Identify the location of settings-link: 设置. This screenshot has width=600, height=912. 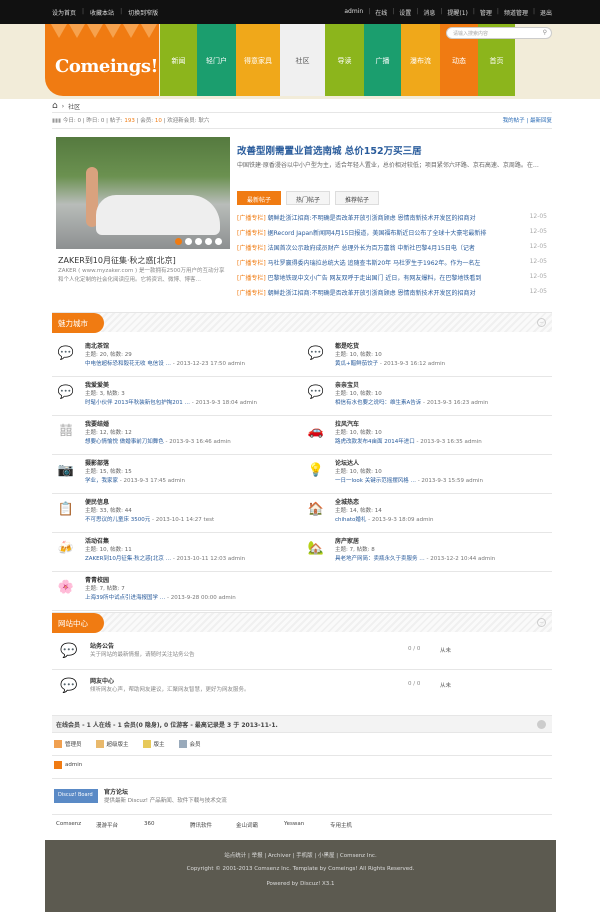
(405, 12).